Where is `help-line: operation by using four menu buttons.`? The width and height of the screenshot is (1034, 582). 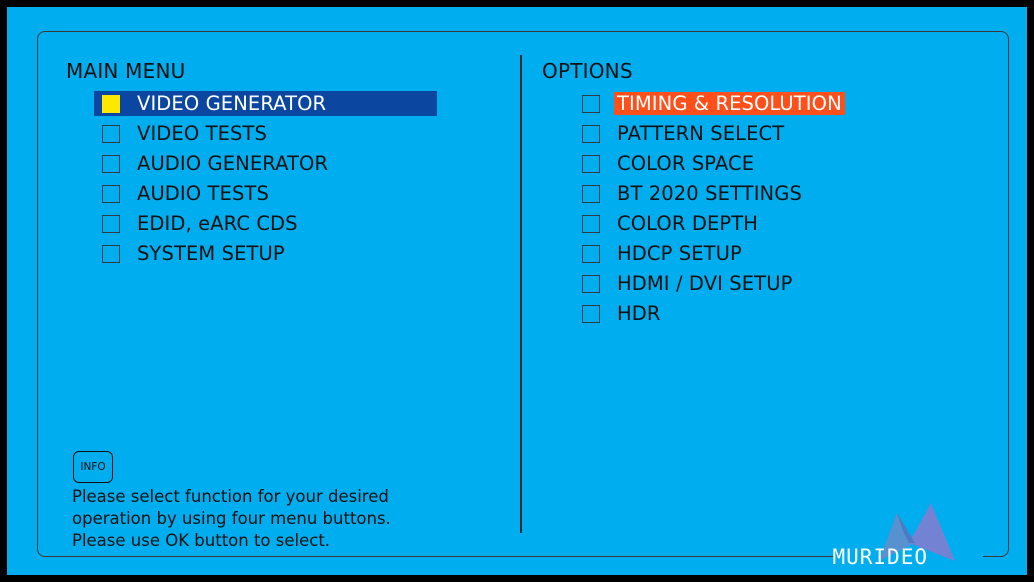
help-line: operation by using four menu buttons. is located at coordinates (231, 518).